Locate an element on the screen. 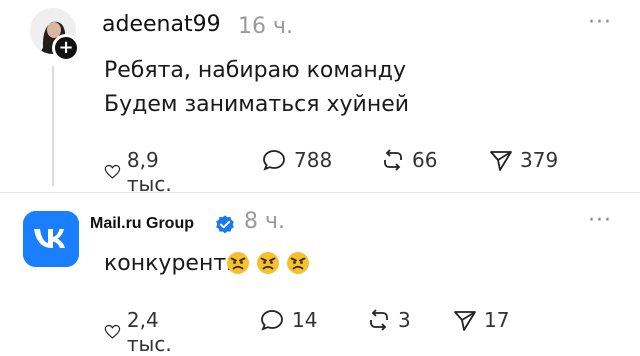 Image resolution: width=640 pixels, height=356 pixels. thread-line is located at coordinates (53, 126).